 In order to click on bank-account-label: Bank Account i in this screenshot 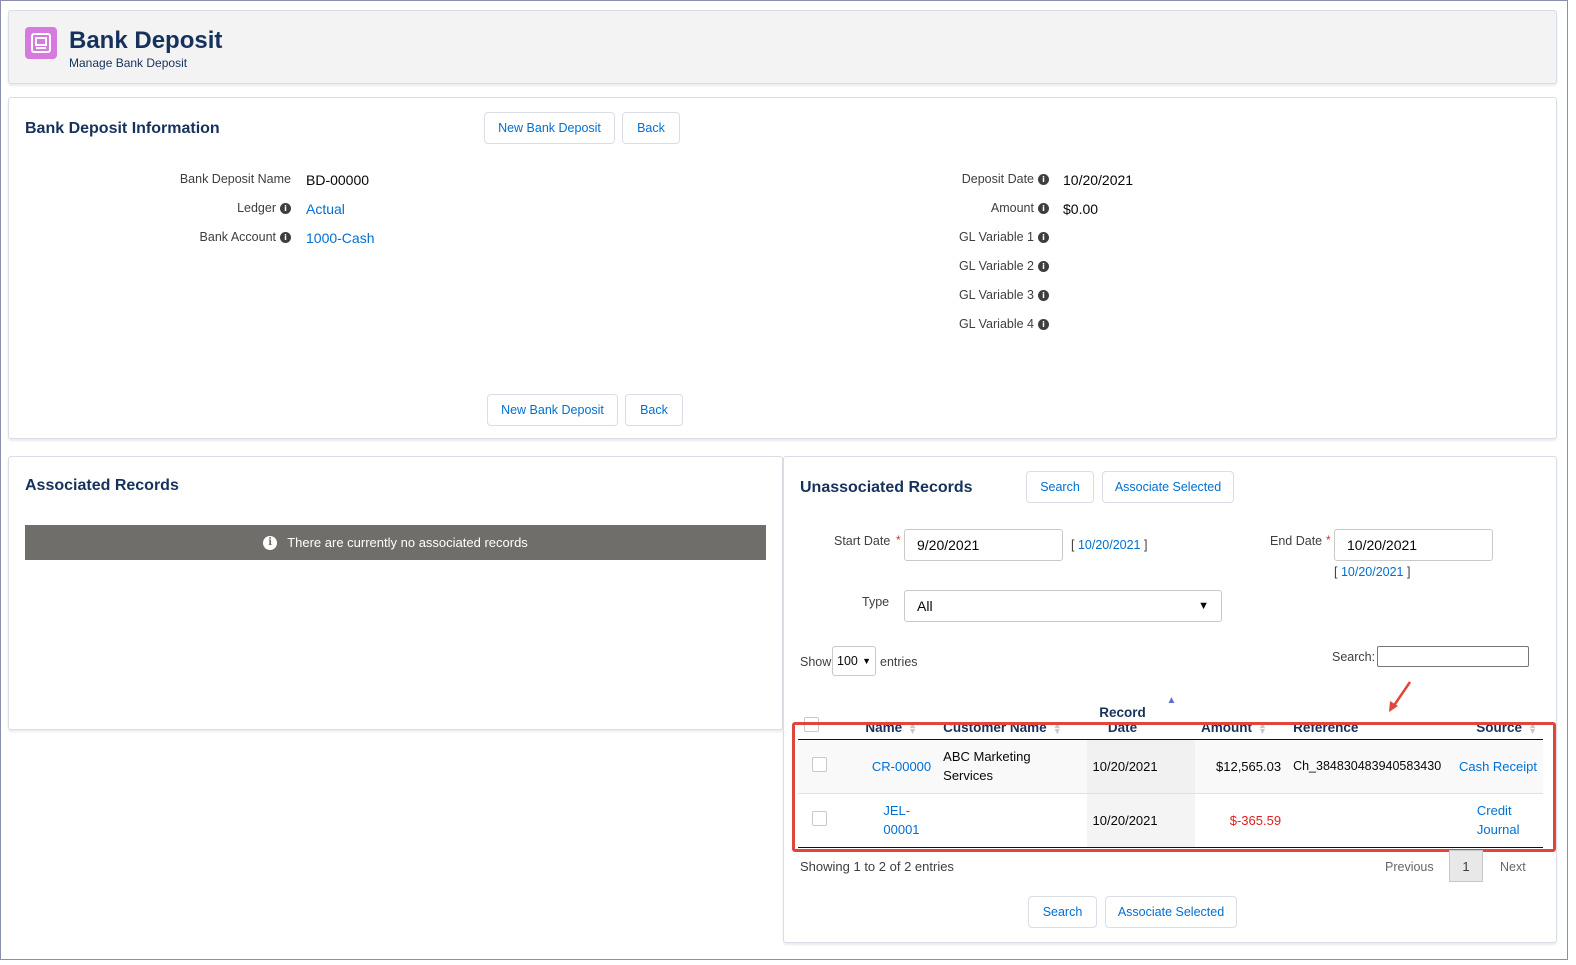, I will do `click(200, 237)`.